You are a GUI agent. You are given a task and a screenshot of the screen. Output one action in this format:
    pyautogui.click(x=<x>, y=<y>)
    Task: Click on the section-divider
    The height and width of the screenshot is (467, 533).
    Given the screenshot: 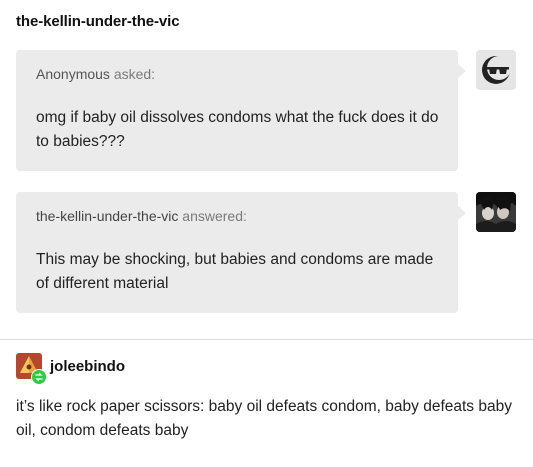 What is the action you would take?
    pyautogui.click(x=266, y=339)
    